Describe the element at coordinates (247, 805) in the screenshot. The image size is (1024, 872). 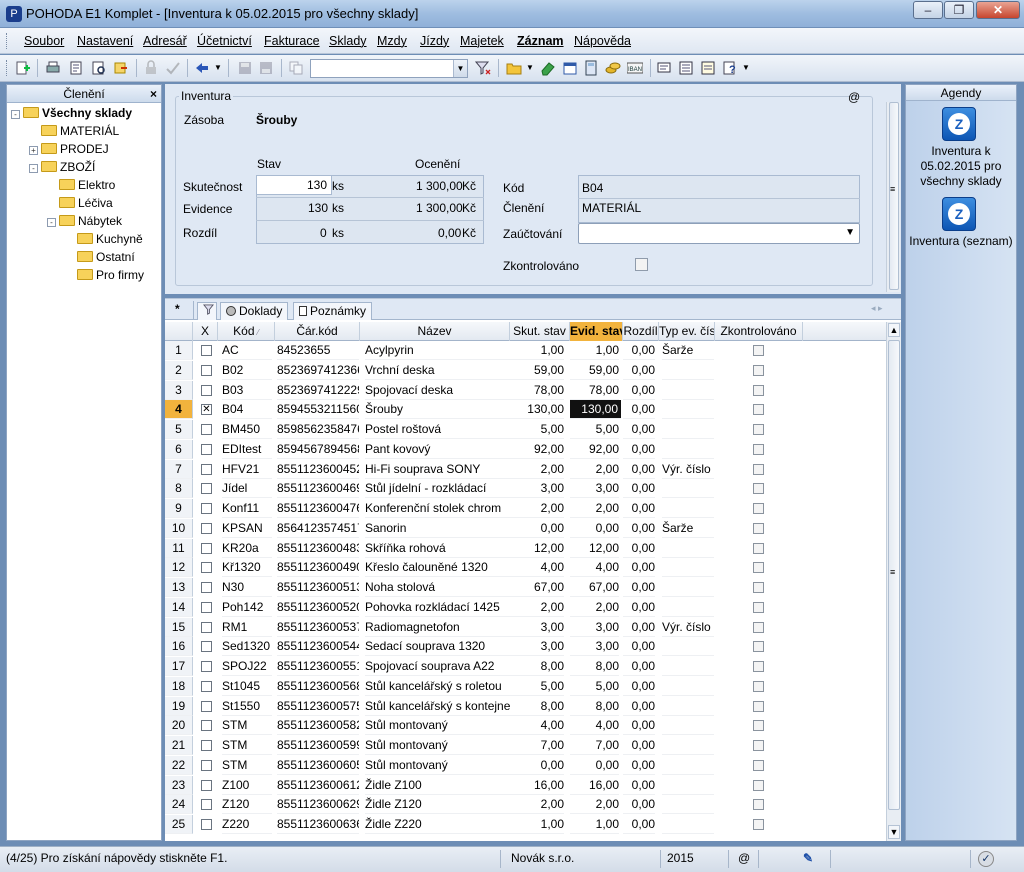
I see `cell-kod: Z120` at that location.